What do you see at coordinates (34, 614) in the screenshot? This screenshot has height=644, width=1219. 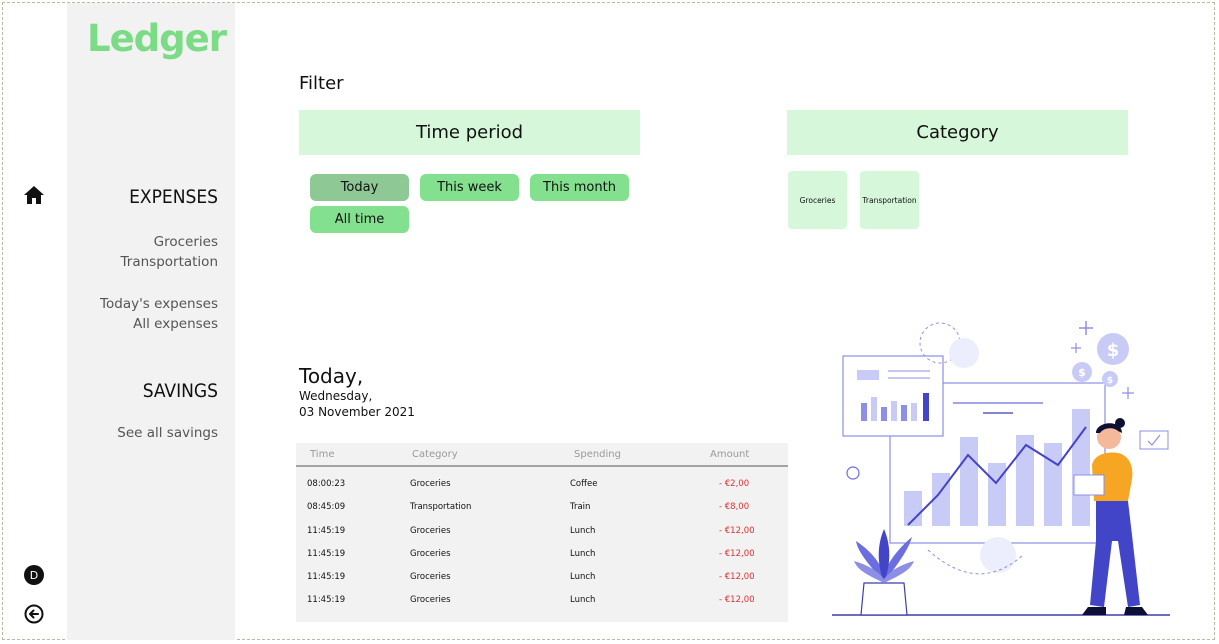 I see `logout-icon` at bounding box center [34, 614].